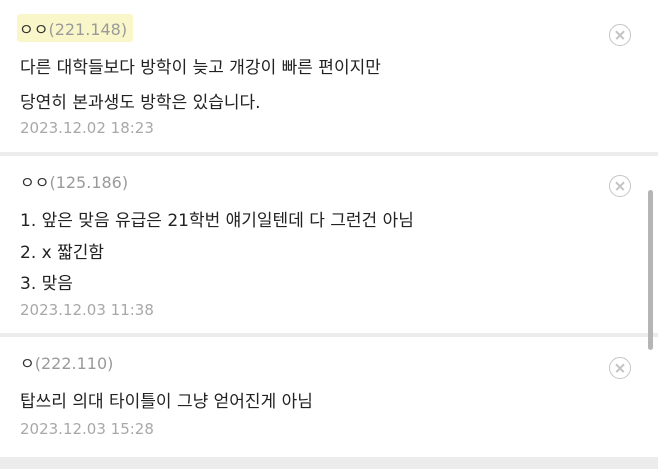 This screenshot has height=469, width=658. Describe the element at coordinates (217, 221) in the screenshot. I see `comment-text-line: 1. 앞은 맞음 유급은 21학번 얘기일텐데 다 그런건 아님` at that location.